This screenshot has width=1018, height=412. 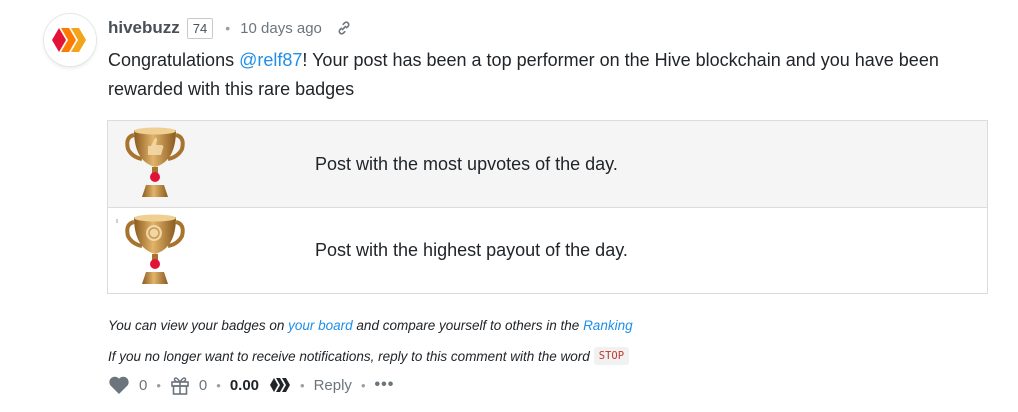 What do you see at coordinates (174, 60) in the screenshot?
I see `body-prefix: Congratulations` at bounding box center [174, 60].